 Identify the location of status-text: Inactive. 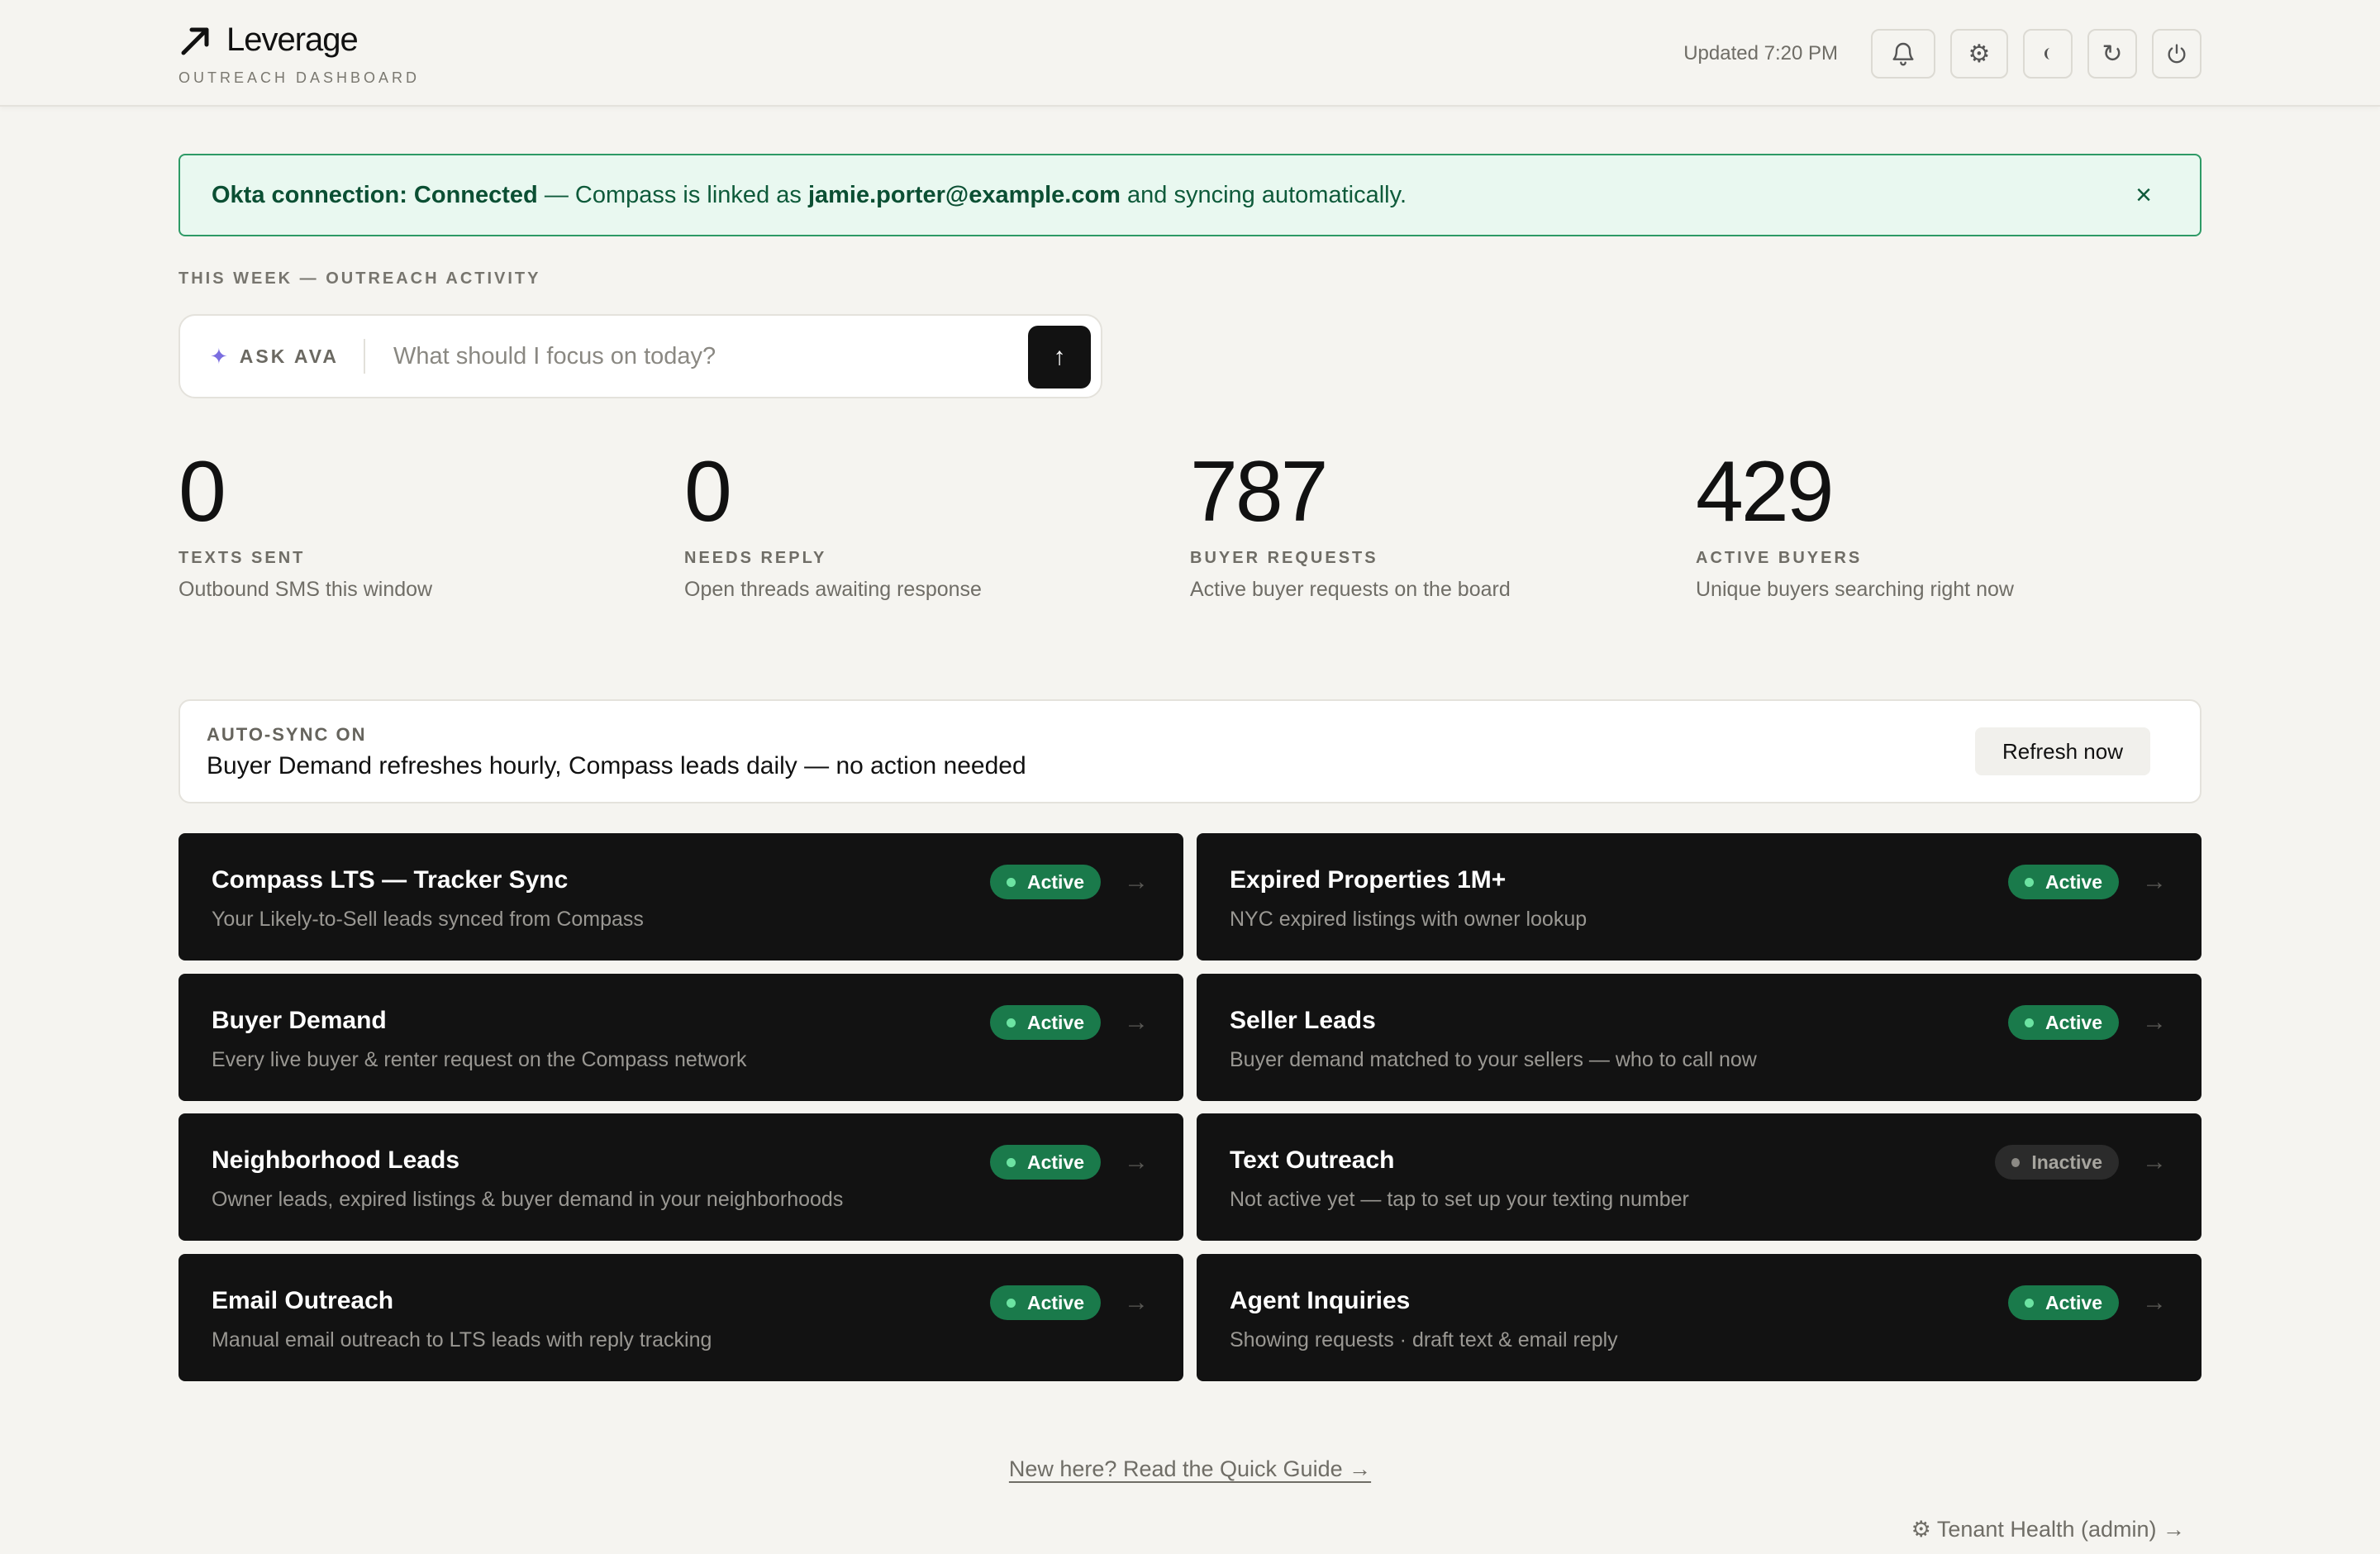
(2066, 1162).